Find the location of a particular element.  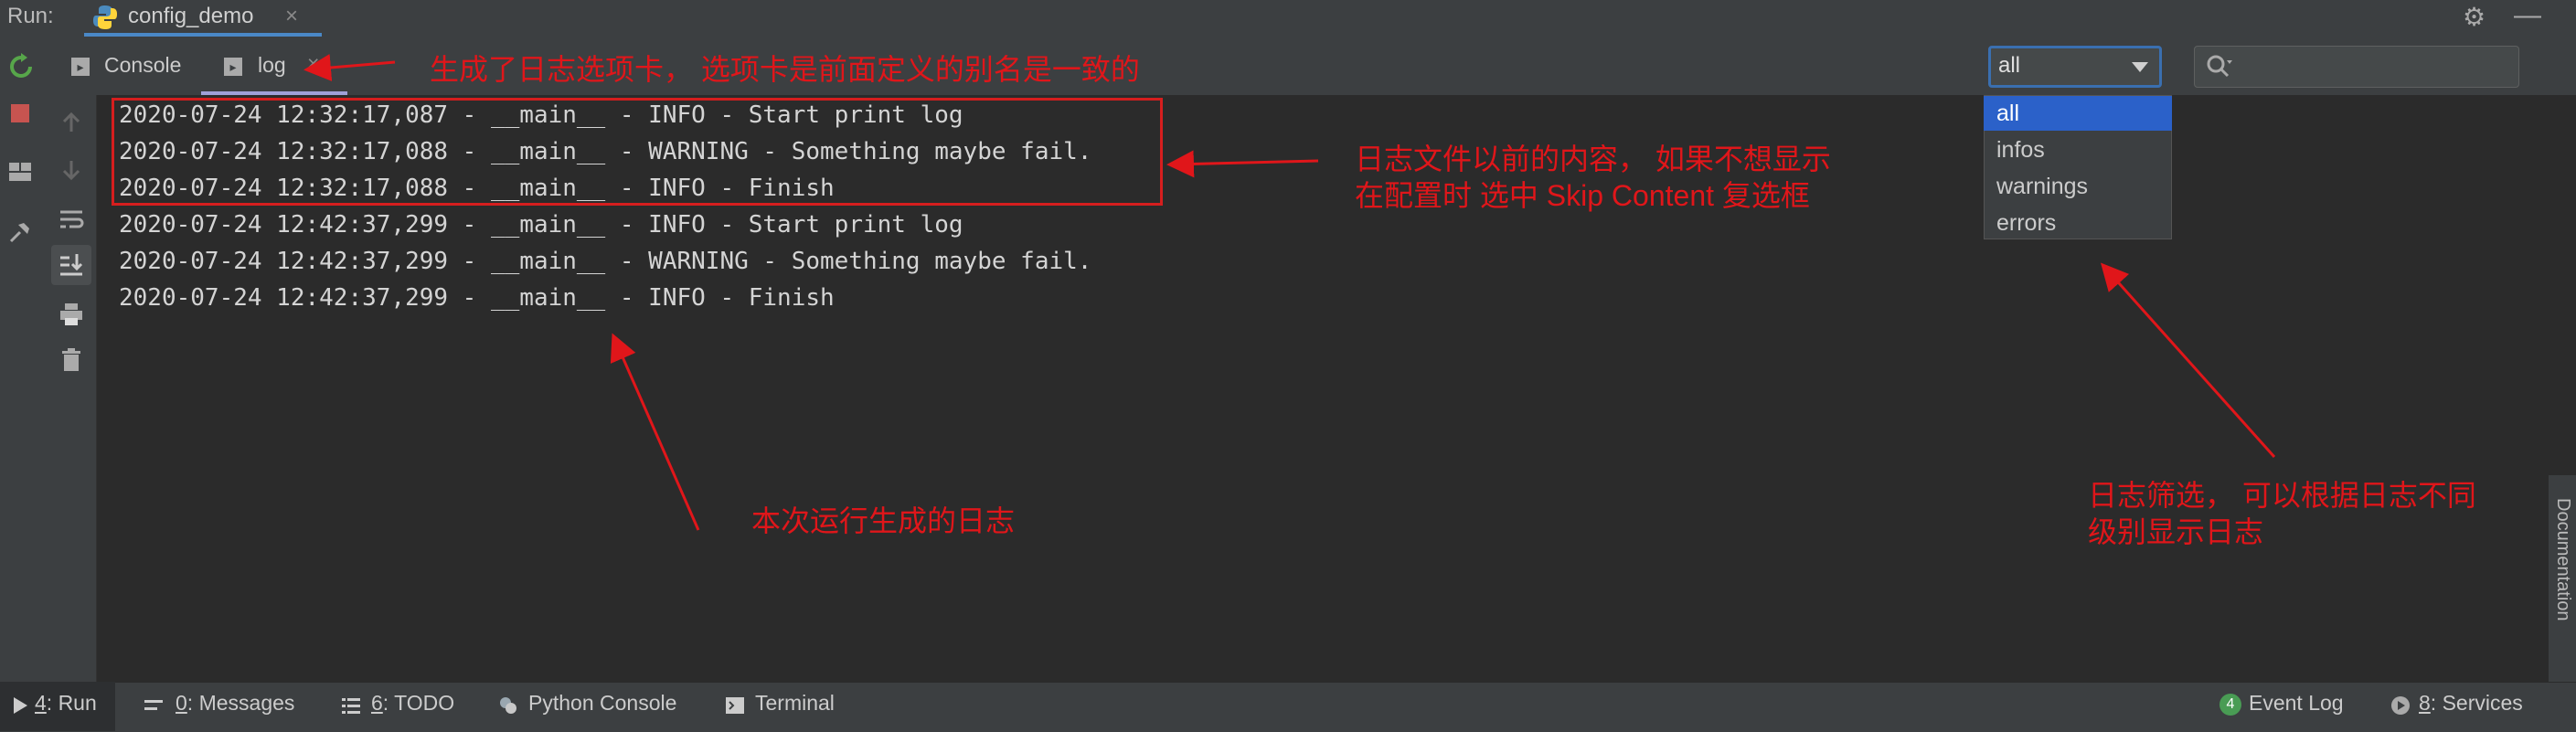

tool-window-python-console: Python Console is located at coordinates (602, 703).